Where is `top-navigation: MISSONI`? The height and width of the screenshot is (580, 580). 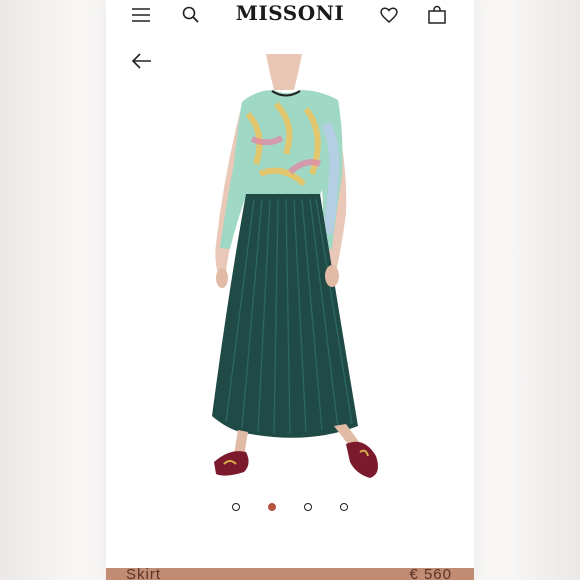
top-navigation: MISSONI is located at coordinates (290, 15).